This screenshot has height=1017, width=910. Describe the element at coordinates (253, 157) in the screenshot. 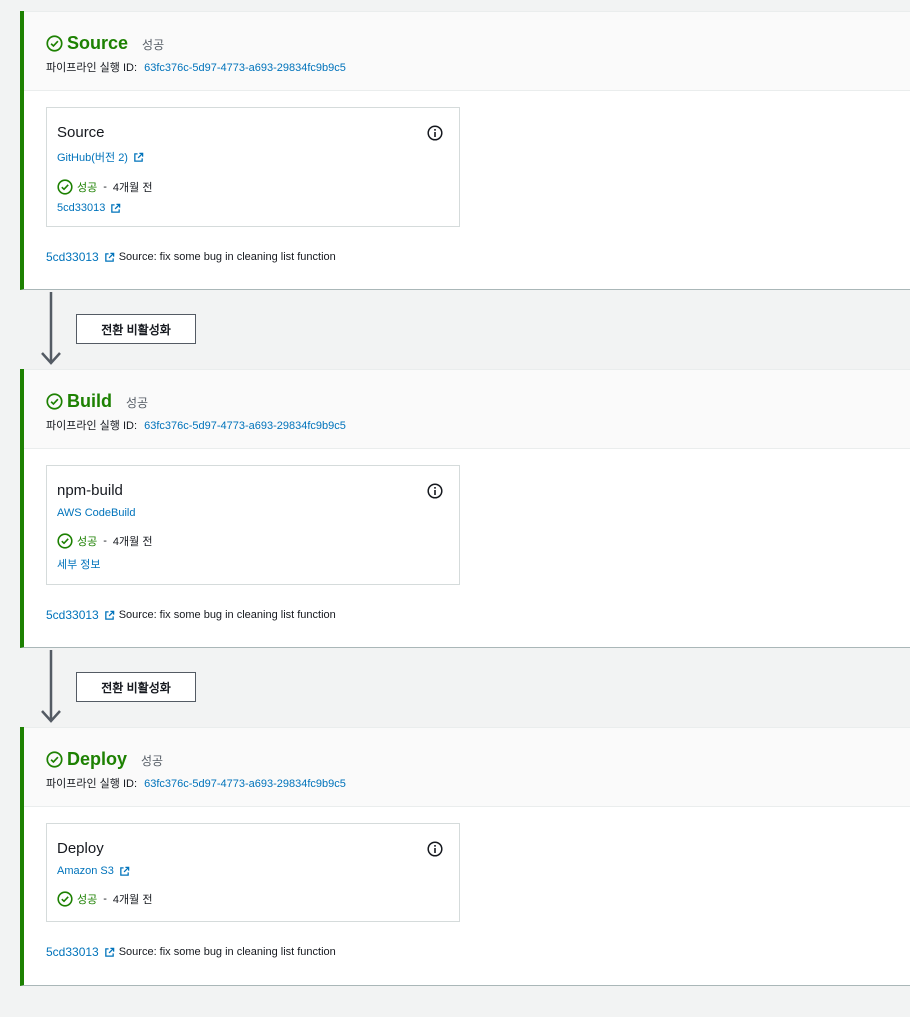

I see `provider-link: GitHub(버전 2)` at that location.